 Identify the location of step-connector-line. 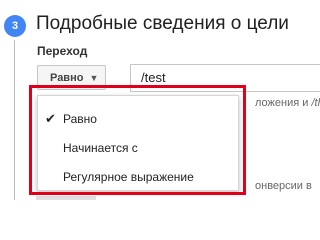
(14, 120).